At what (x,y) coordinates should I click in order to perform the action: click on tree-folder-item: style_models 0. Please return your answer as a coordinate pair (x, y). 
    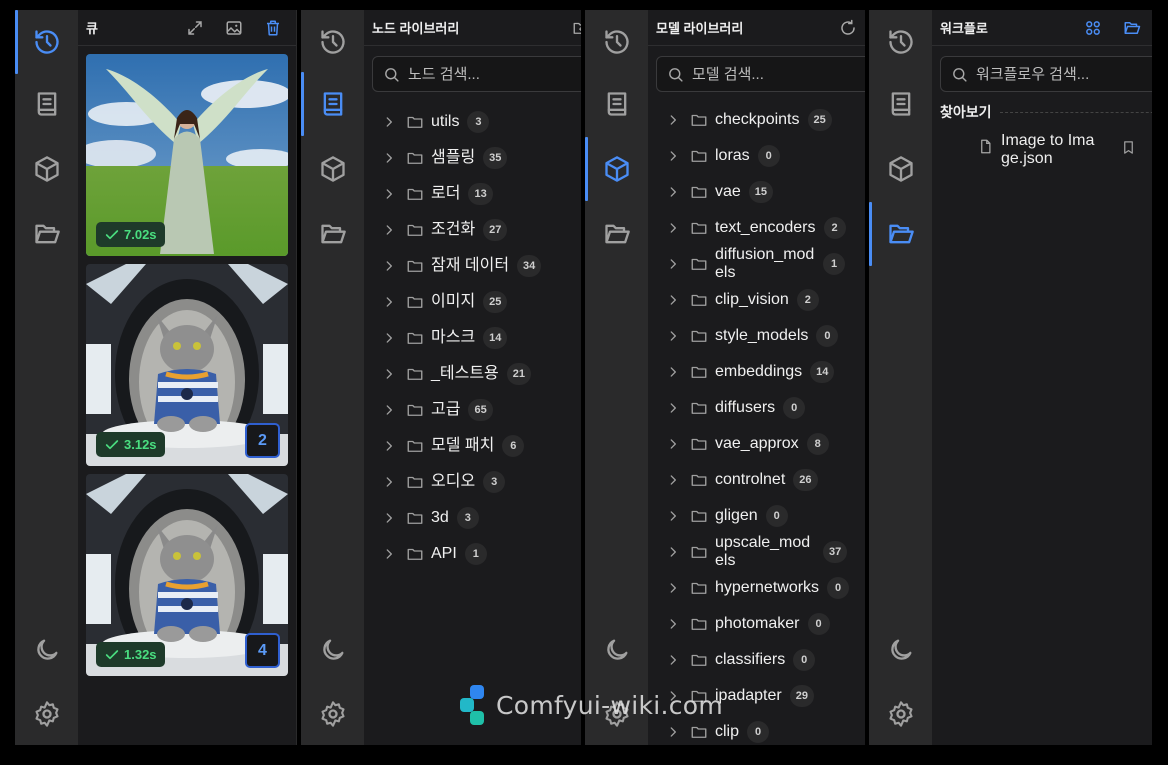
    Looking at the image, I should click on (756, 336).